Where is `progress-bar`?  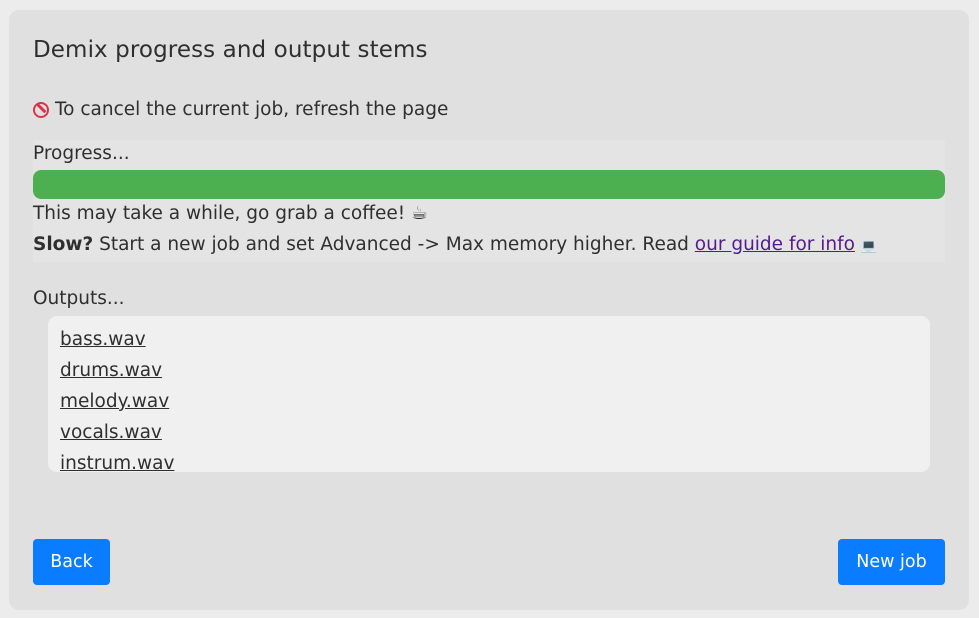 progress-bar is located at coordinates (489, 184).